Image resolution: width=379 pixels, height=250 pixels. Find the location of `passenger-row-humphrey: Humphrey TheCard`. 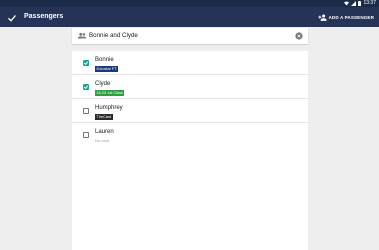

passenger-row-humphrey: Humphrey TheCard is located at coordinates (190, 111).